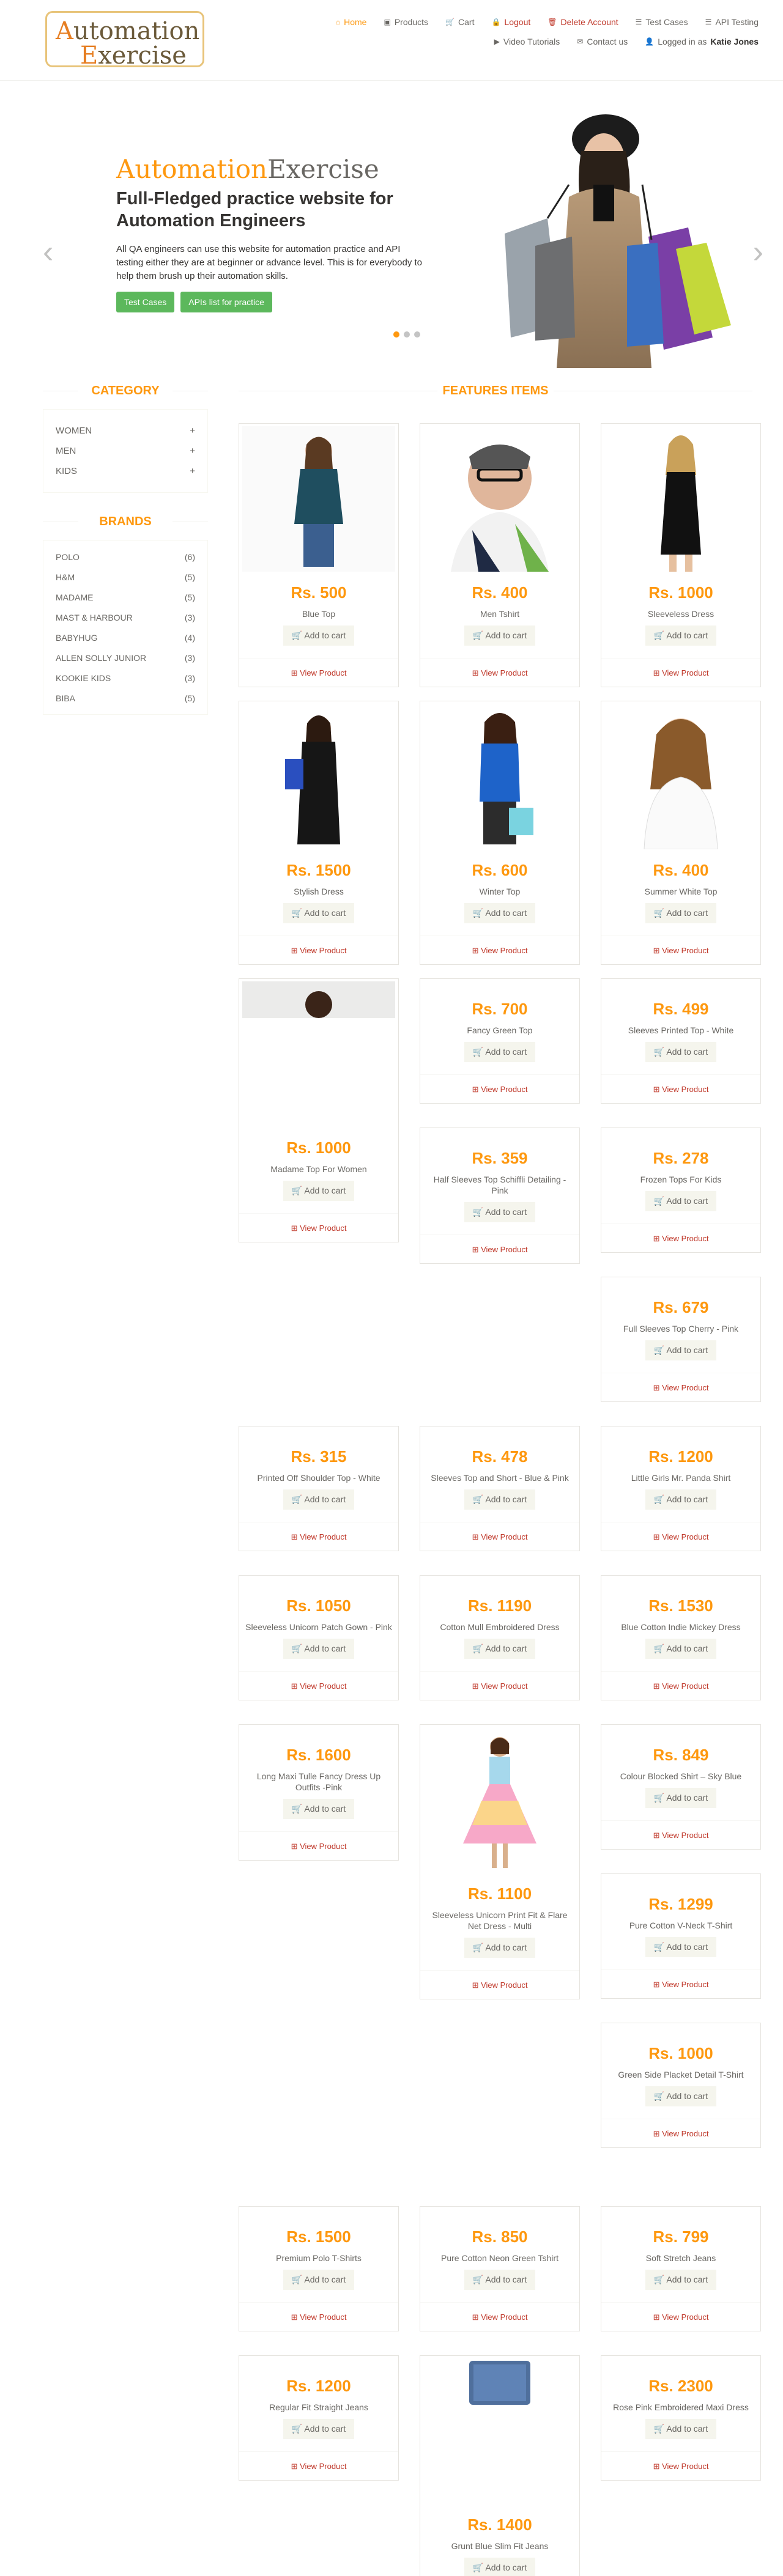 The width and height of the screenshot is (783, 2576). Describe the element at coordinates (125, 431) in the screenshot. I see `category-women: WOMEN +` at that location.